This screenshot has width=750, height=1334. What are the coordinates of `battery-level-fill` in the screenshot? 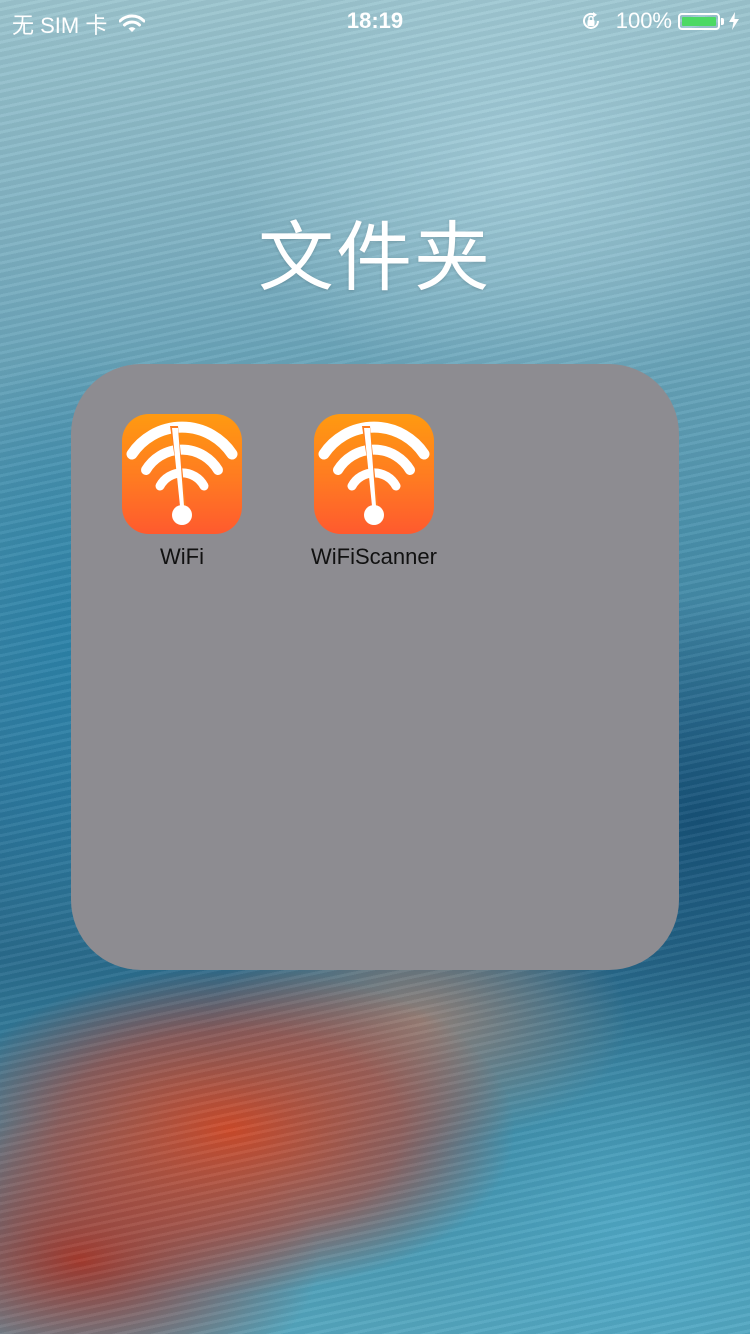 It's located at (699, 21).